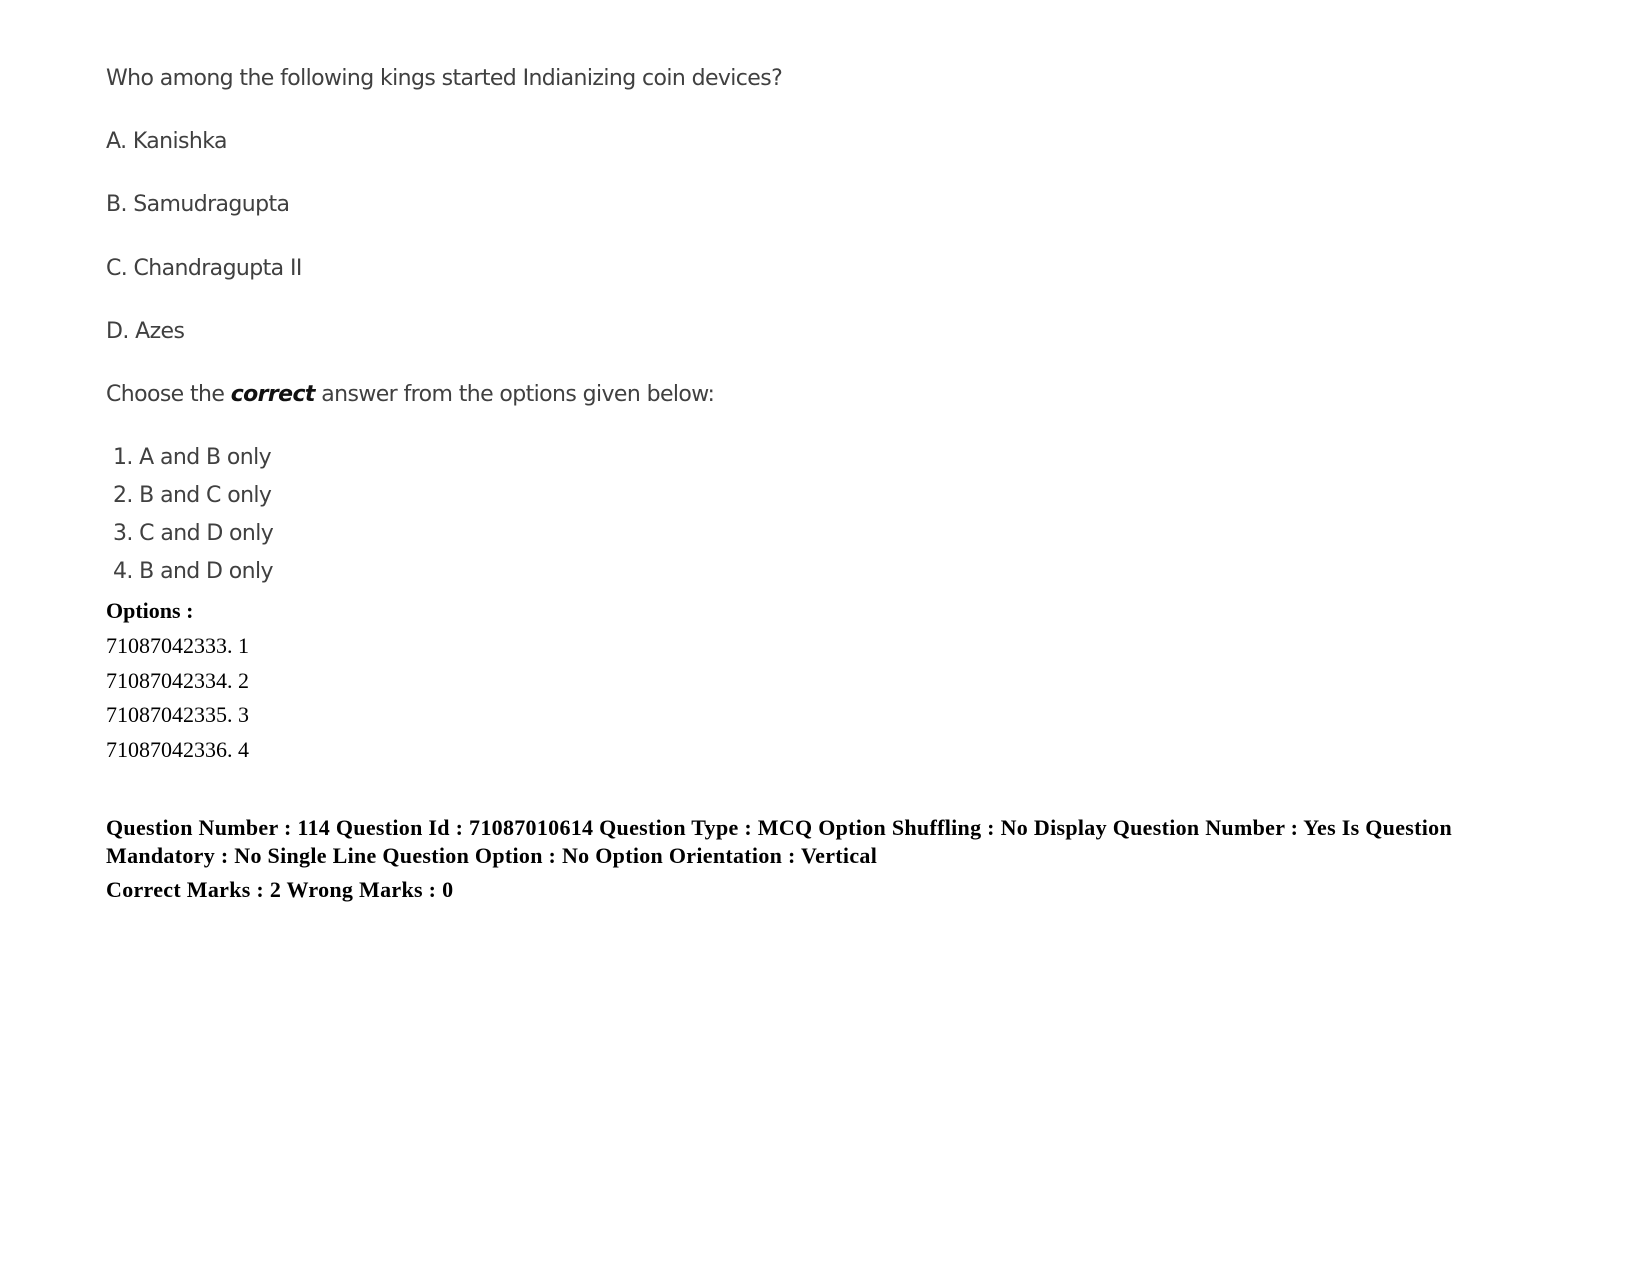  Describe the element at coordinates (280, 889) in the screenshot. I see `marks-info: Correct Marks : 2 Wrong Marks : 0` at that location.